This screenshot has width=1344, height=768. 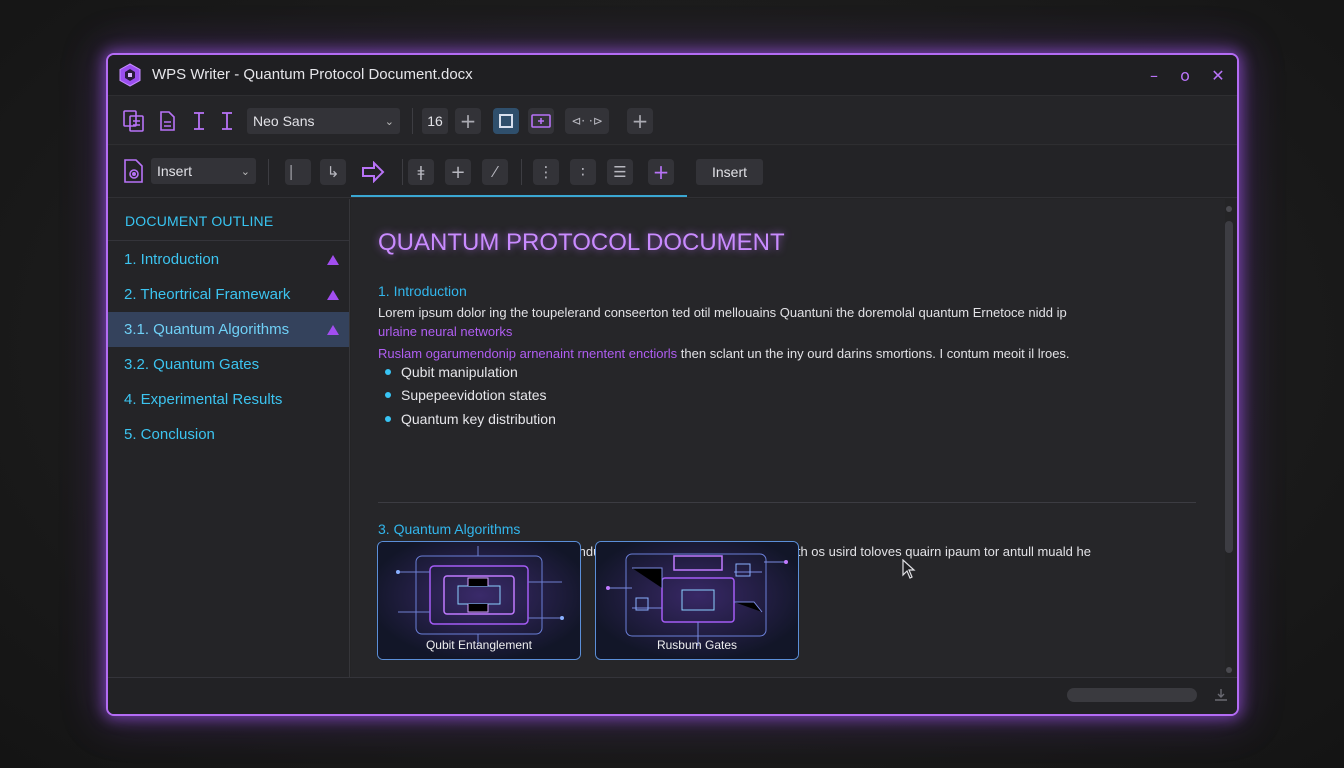 What do you see at coordinates (445, 331) in the screenshot?
I see `intro-line-2: urlaine neural networks` at bounding box center [445, 331].